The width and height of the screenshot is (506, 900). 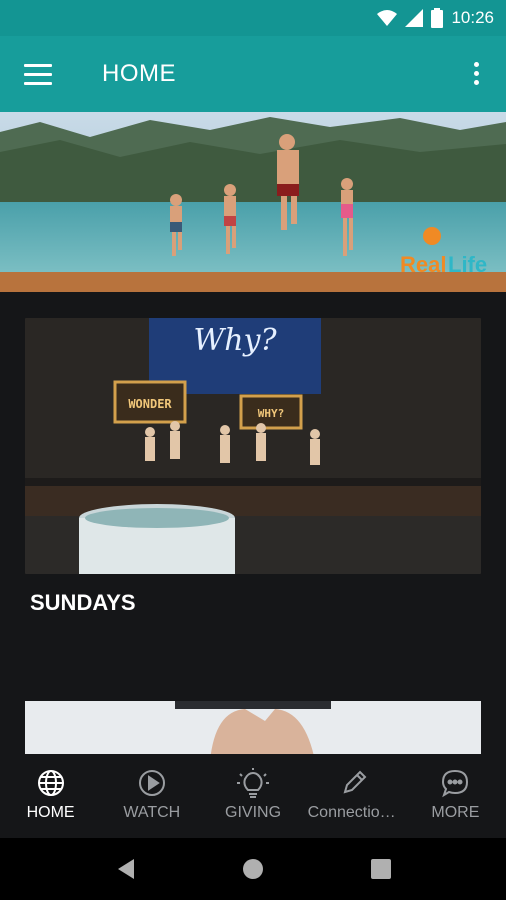 I want to click on next-card-image, so click(x=253, y=731).